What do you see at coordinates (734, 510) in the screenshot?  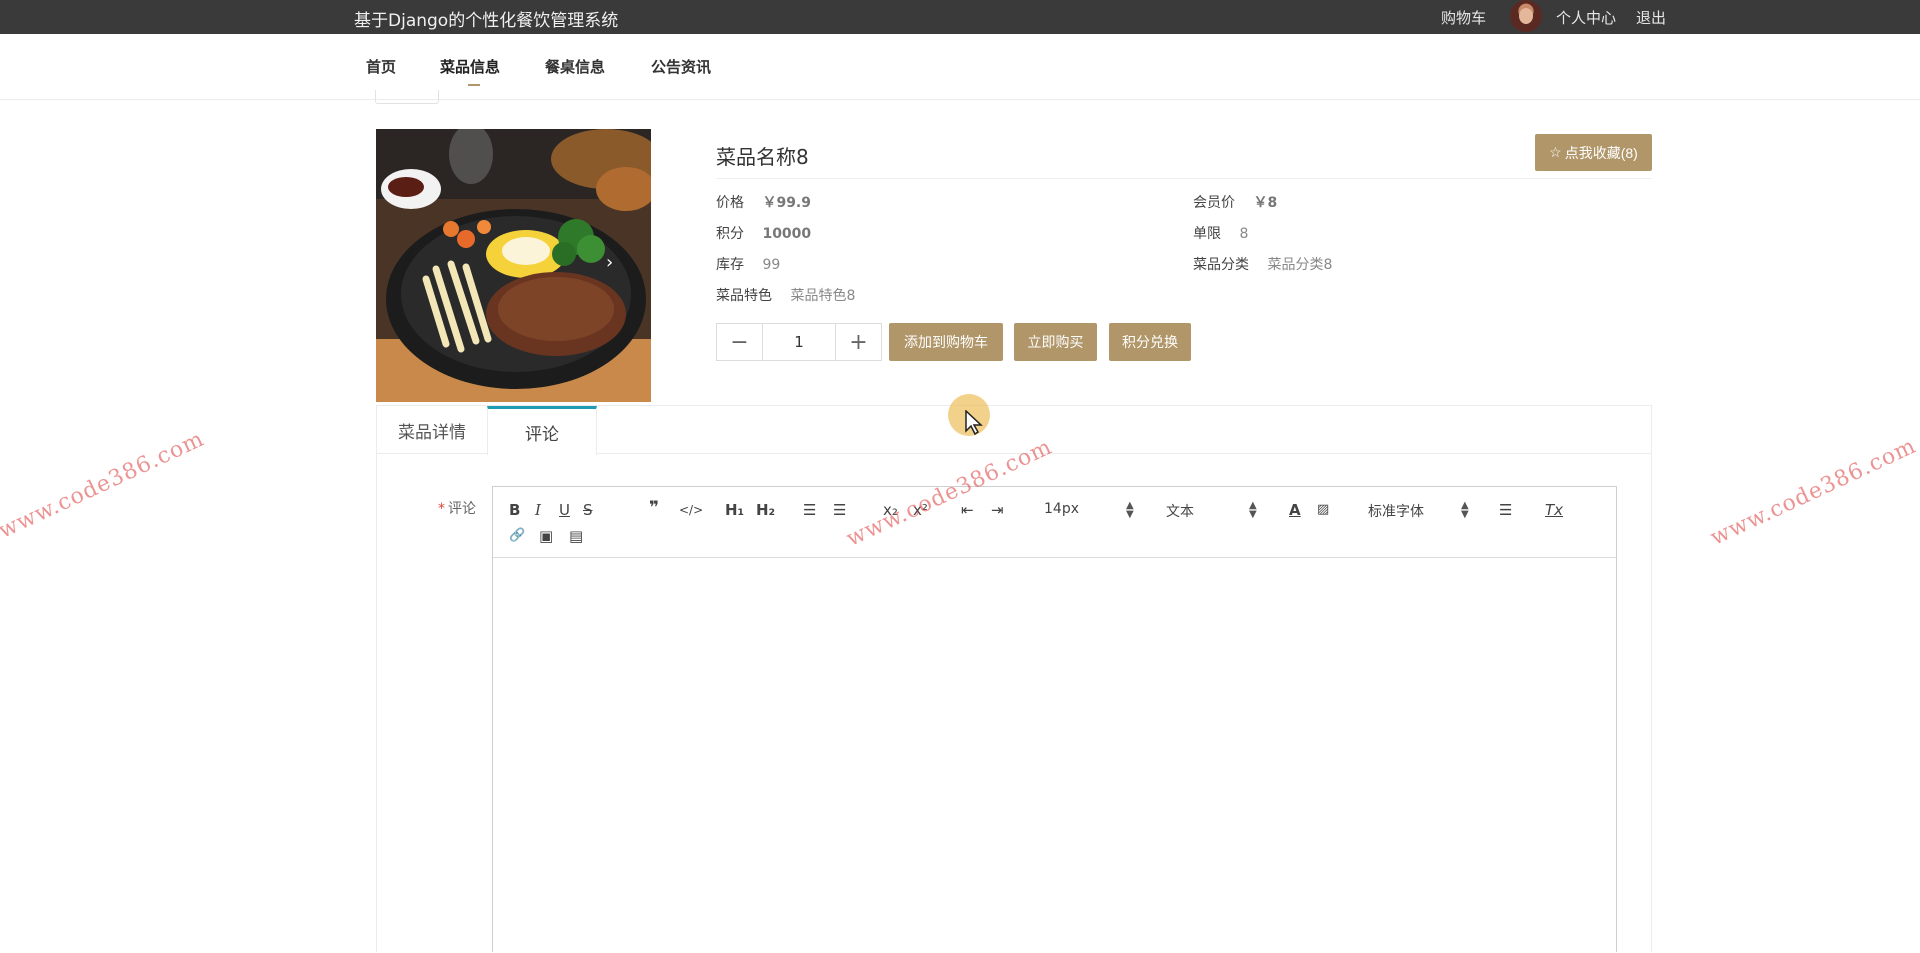 I see `header1-button: H₁` at bounding box center [734, 510].